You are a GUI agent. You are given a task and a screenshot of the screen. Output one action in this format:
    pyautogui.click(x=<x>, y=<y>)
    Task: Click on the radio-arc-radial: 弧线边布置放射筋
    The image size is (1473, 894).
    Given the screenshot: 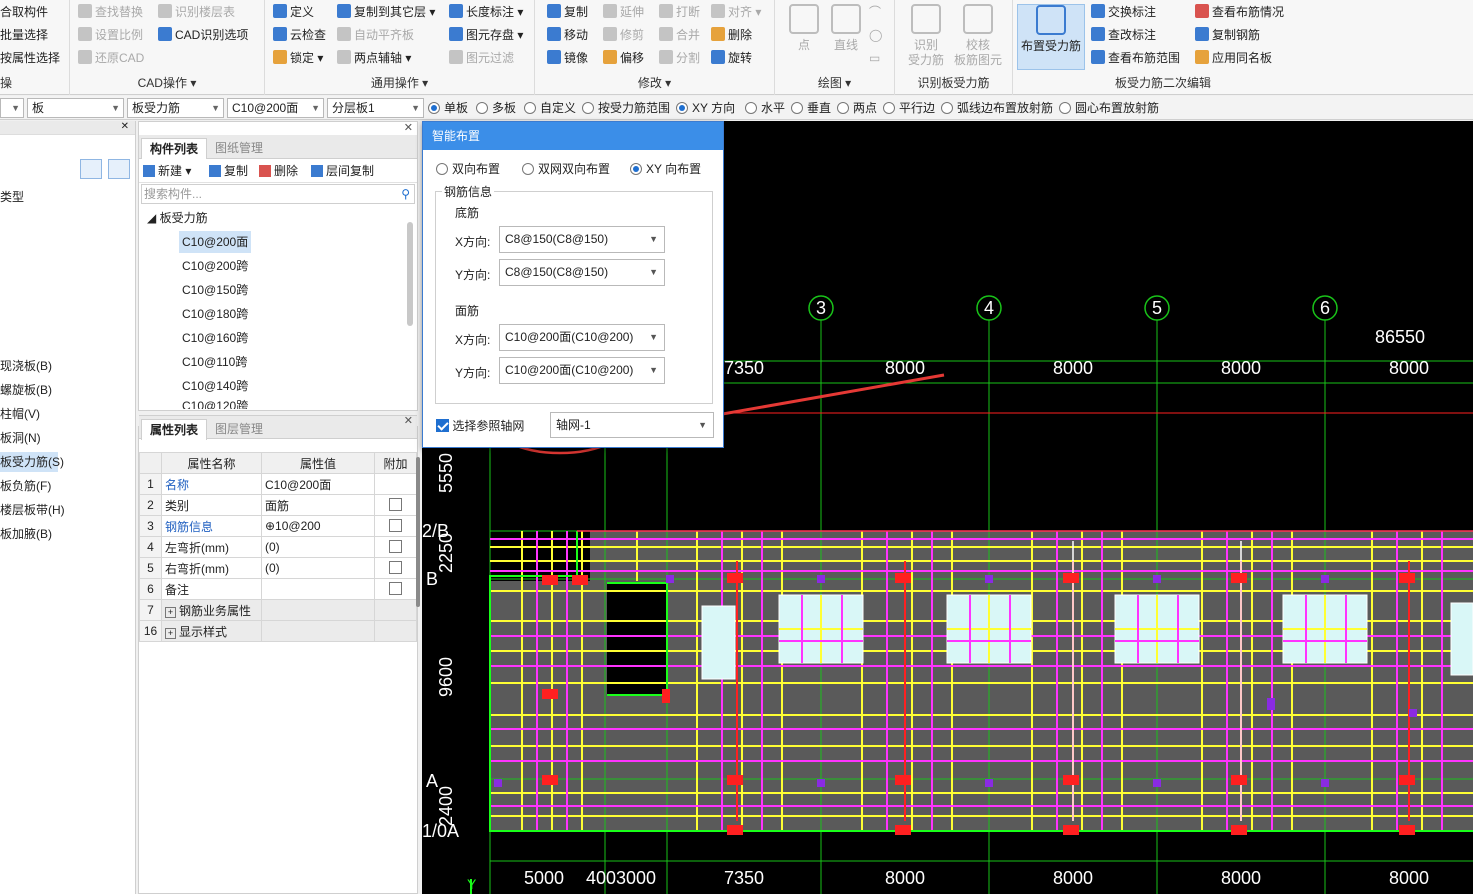 What is the action you would take?
    pyautogui.click(x=997, y=108)
    